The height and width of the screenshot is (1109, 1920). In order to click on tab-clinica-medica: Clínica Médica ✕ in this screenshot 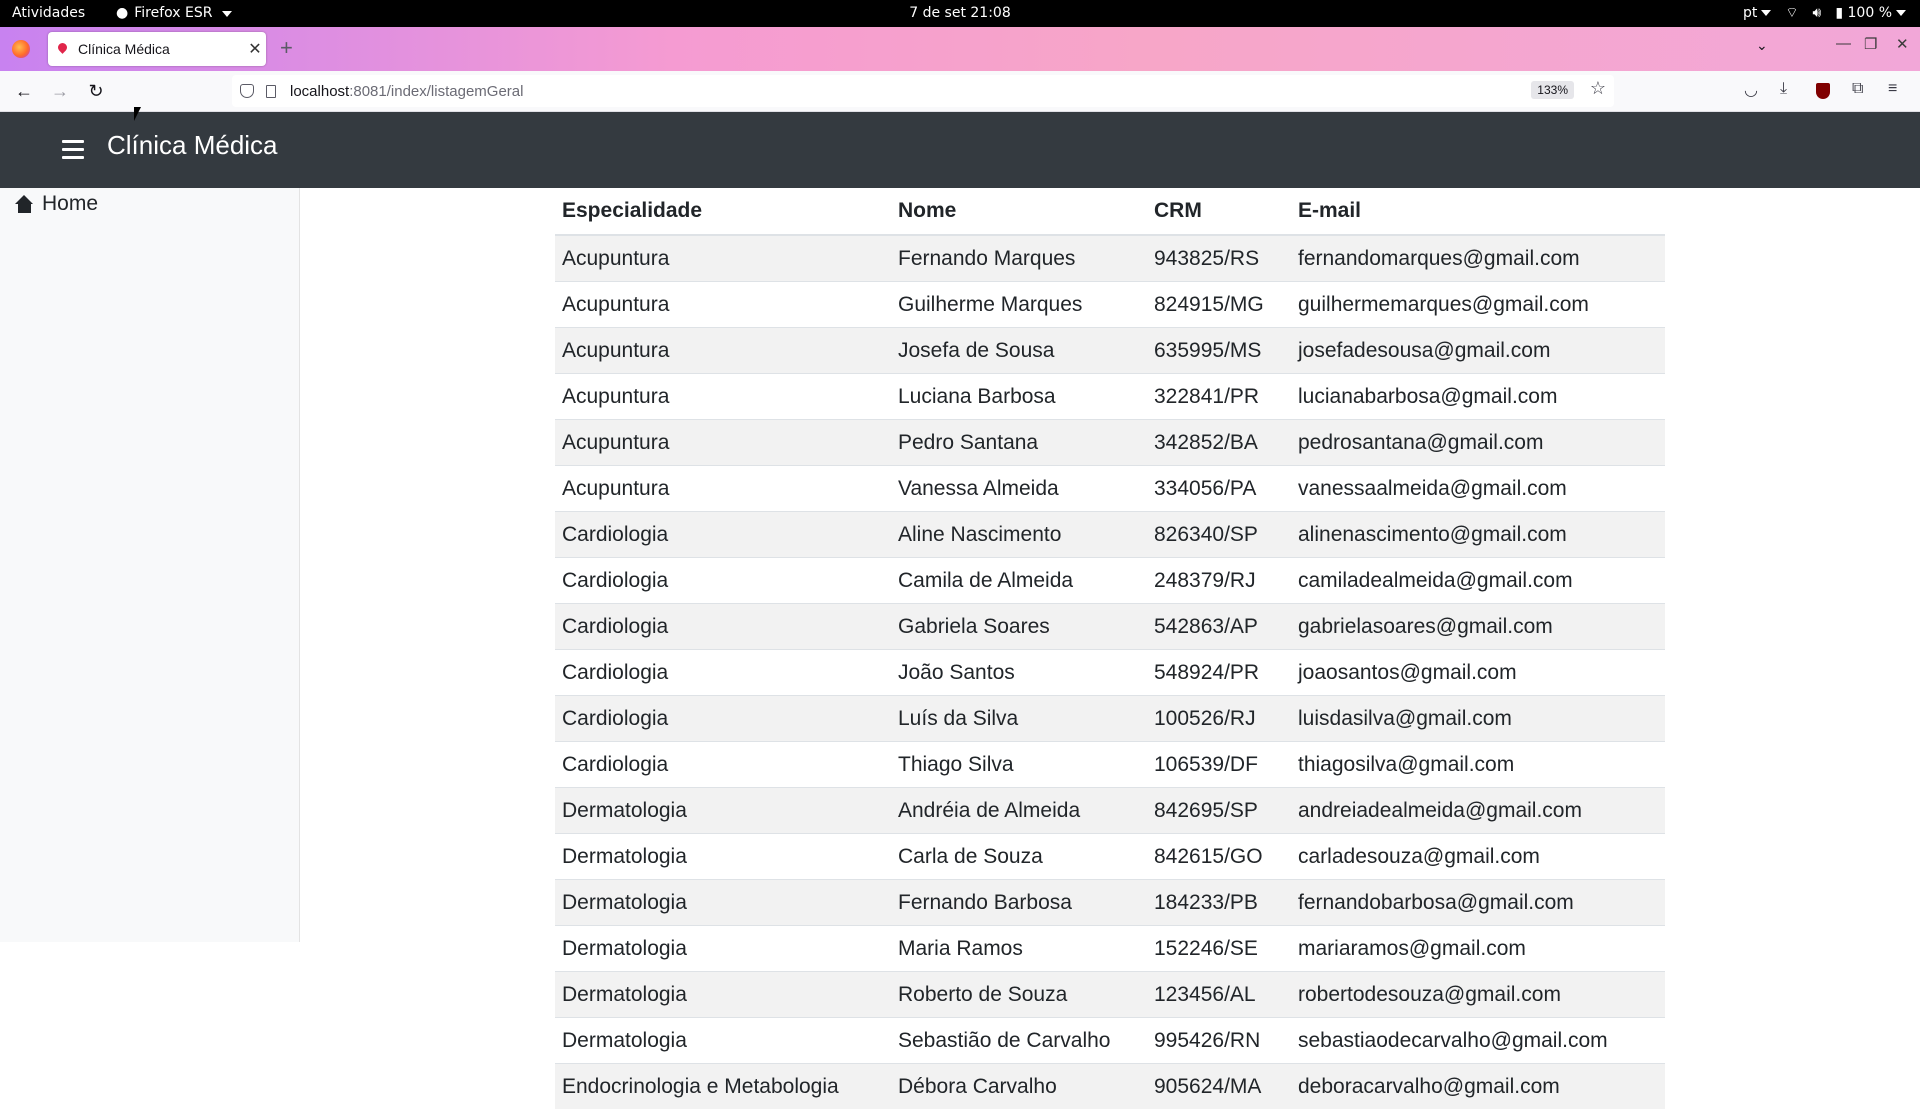, I will do `click(157, 49)`.